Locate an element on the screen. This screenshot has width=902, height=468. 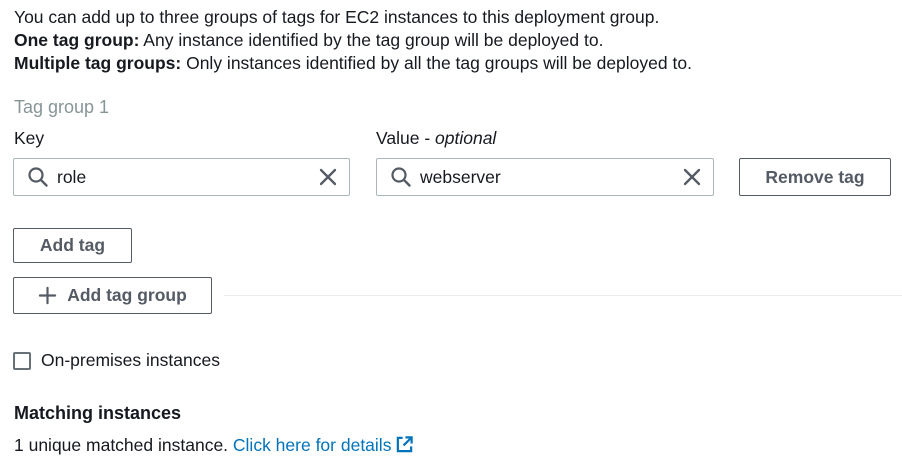
value-input: webserver is located at coordinates (545, 177).